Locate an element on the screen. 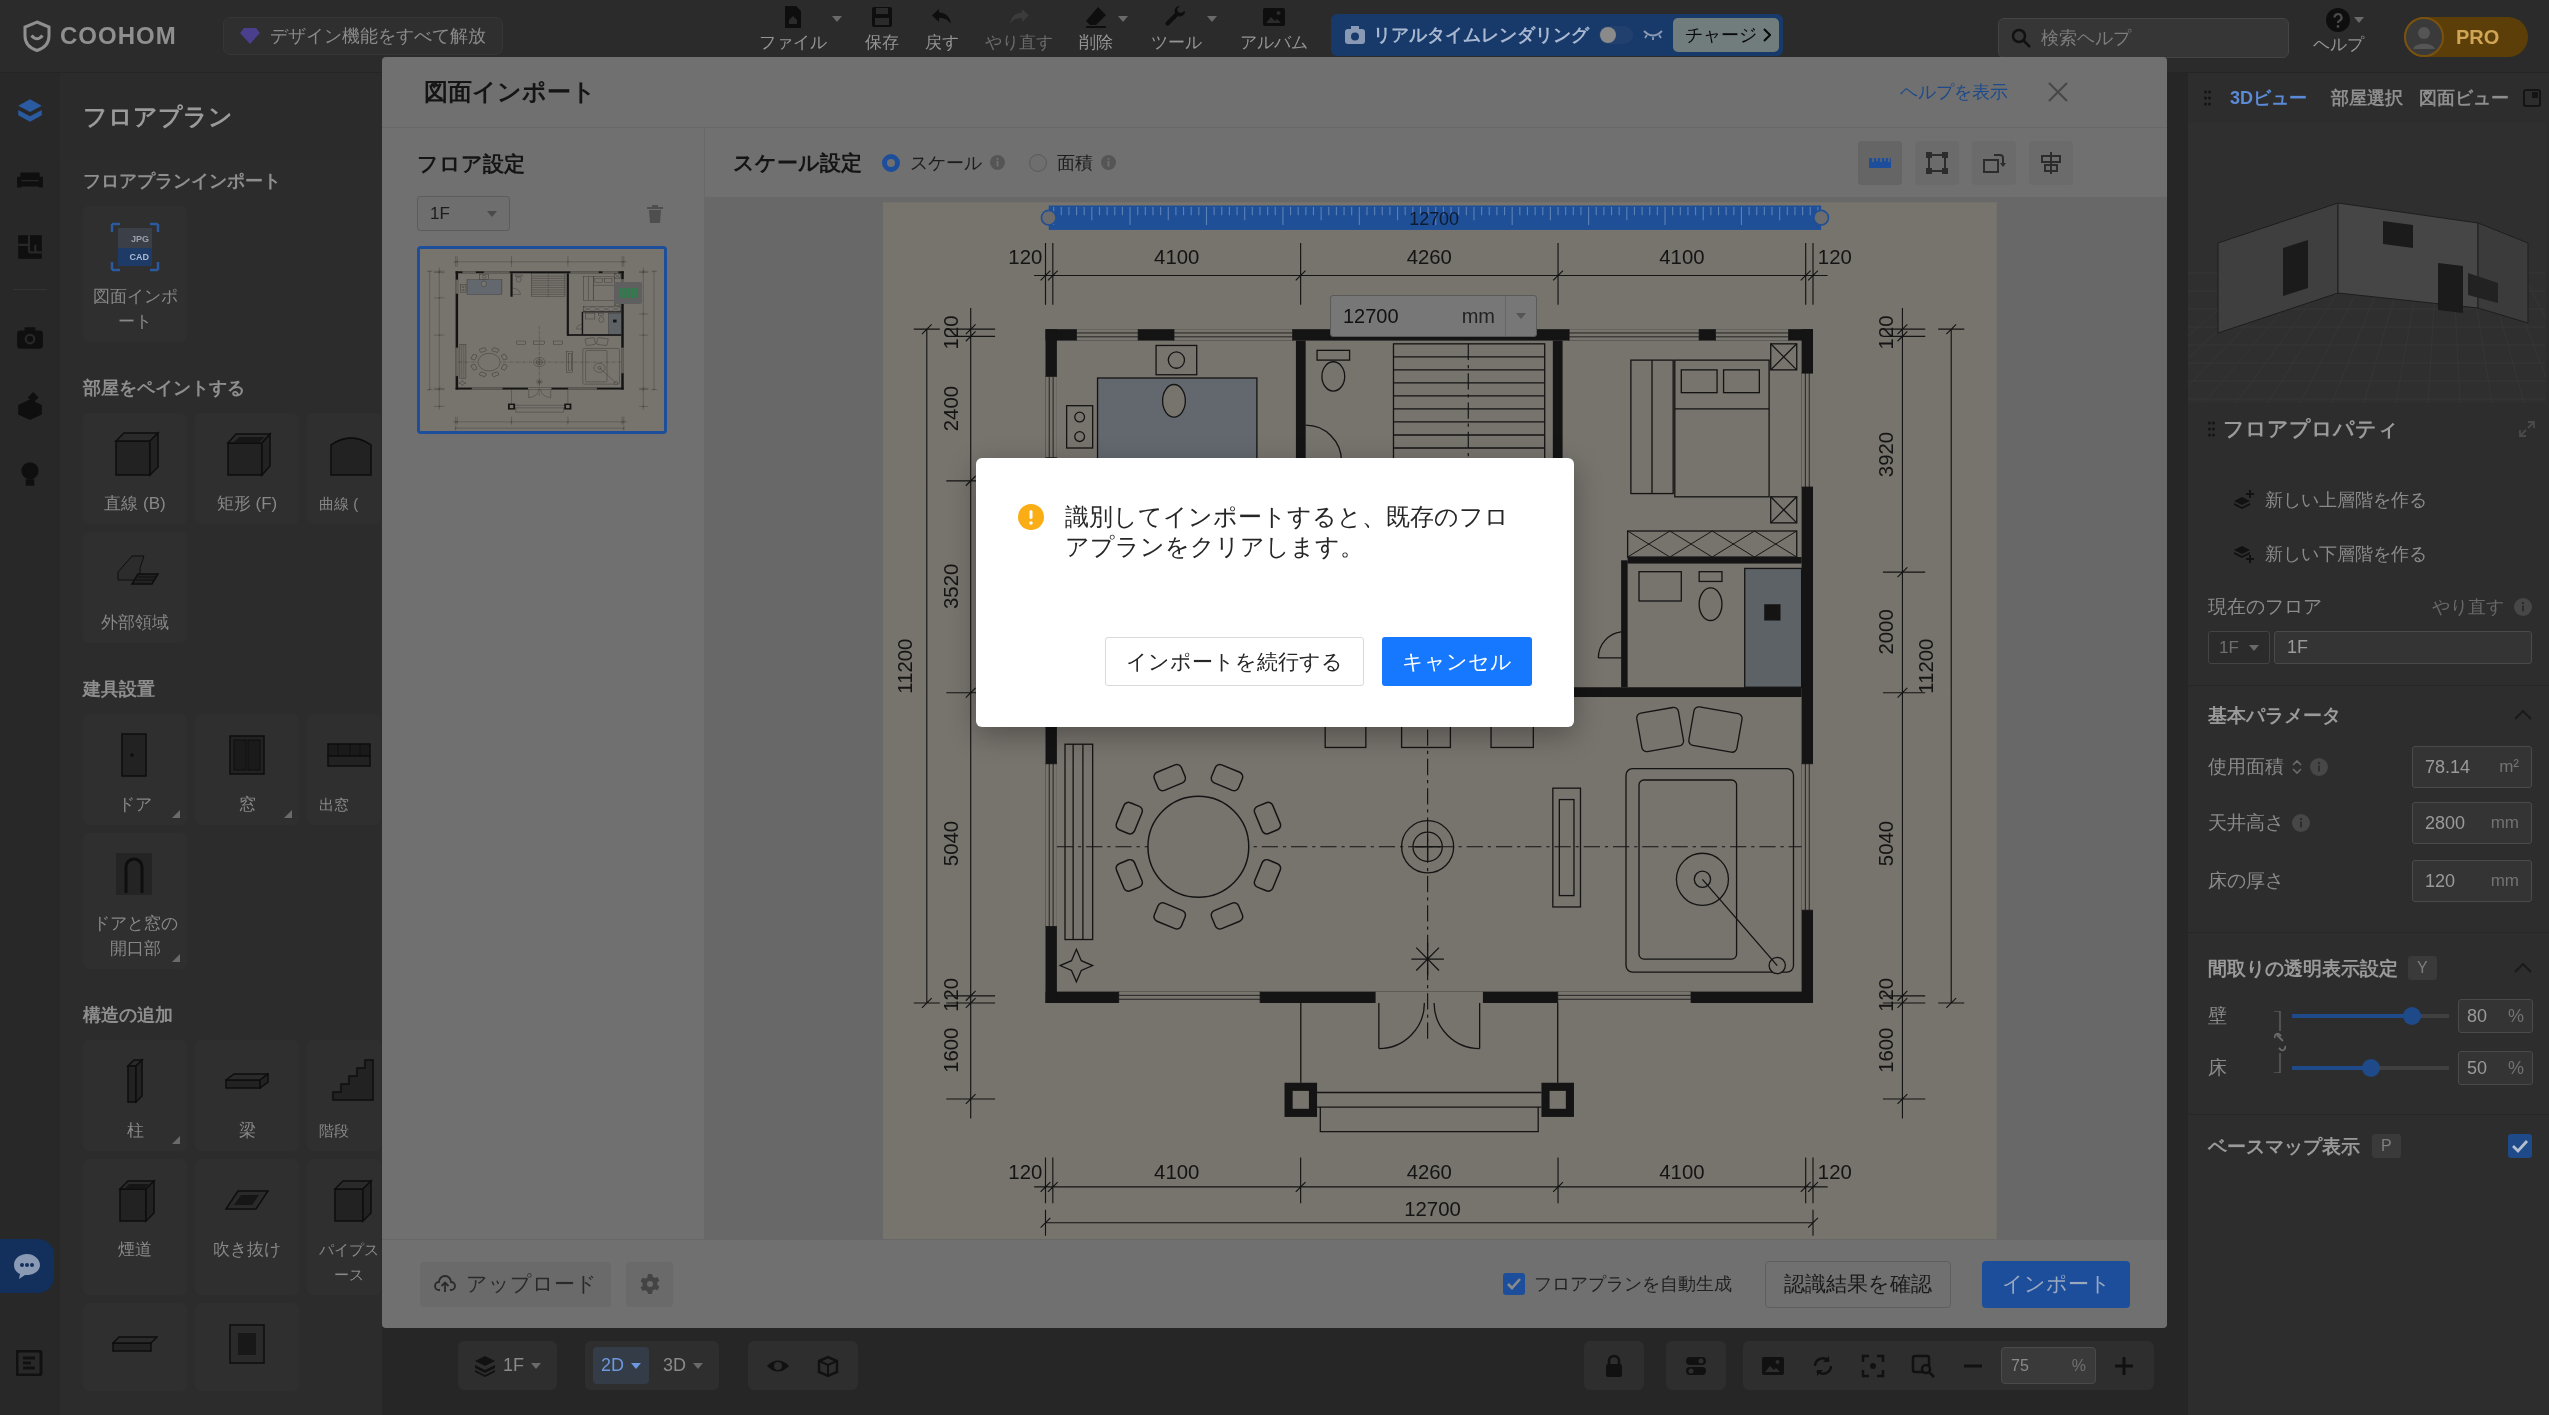 The image size is (2549, 1415). dimension-label: 4260 is located at coordinates (1429, 257).